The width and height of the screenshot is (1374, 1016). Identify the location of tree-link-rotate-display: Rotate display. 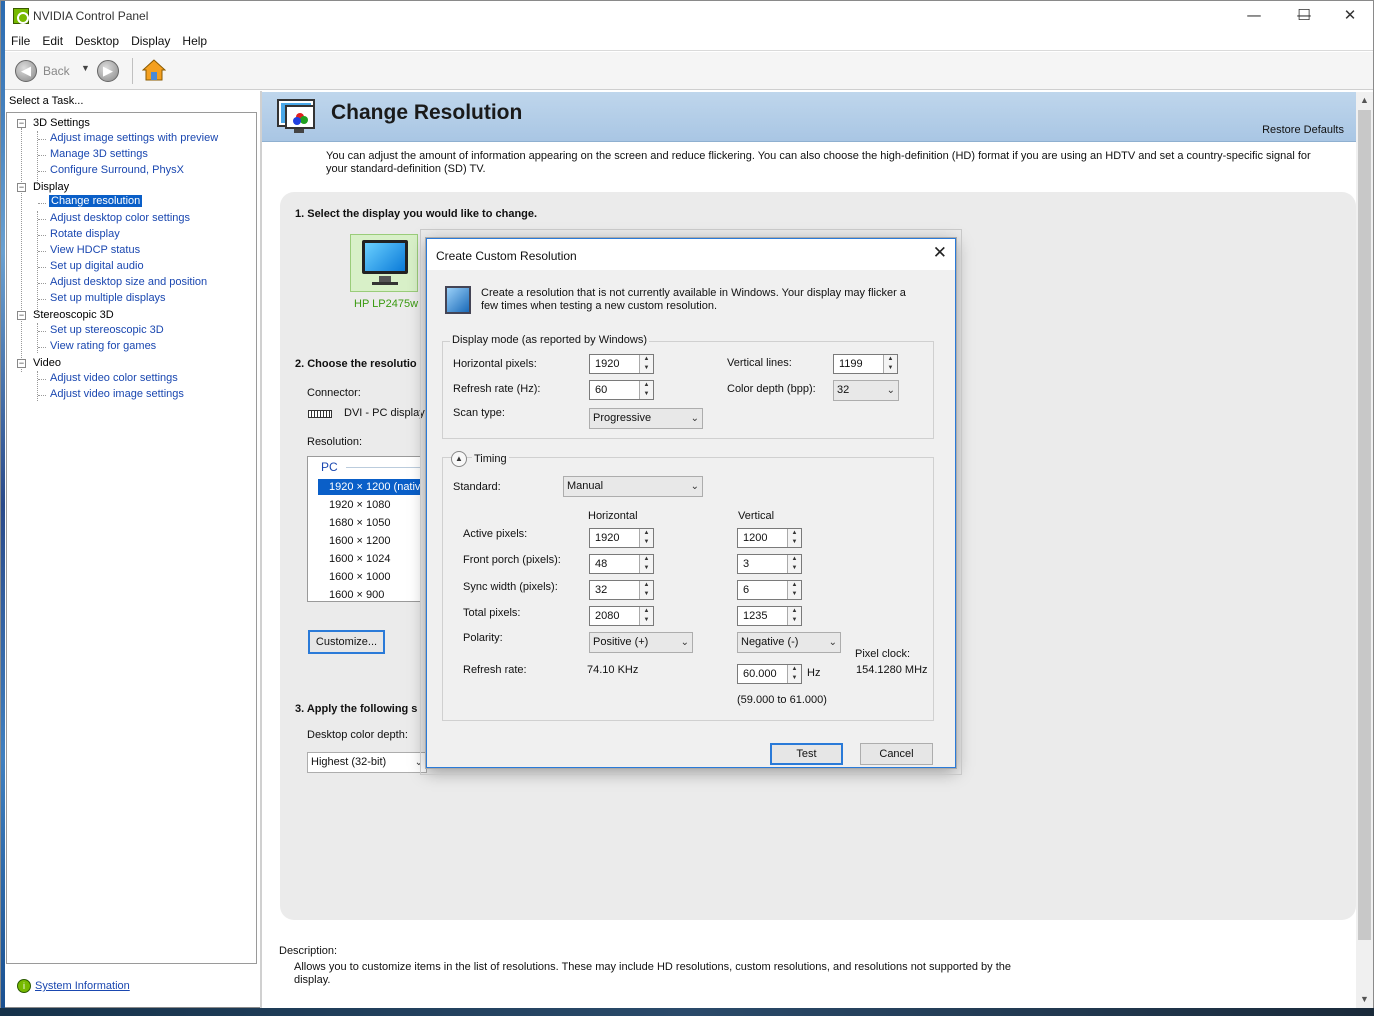
(85, 234).